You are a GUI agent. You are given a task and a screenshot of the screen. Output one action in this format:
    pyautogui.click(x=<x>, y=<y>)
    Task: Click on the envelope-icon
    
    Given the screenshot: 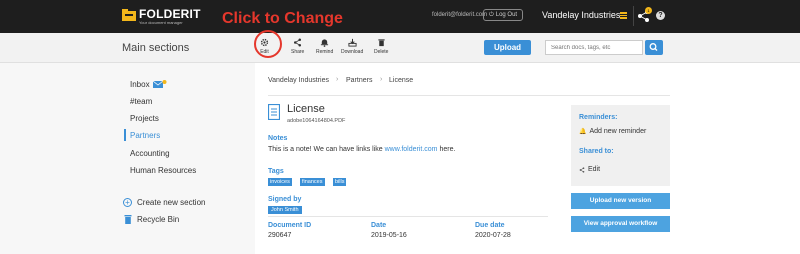 What is the action you would take?
    pyautogui.click(x=160, y=84)
    